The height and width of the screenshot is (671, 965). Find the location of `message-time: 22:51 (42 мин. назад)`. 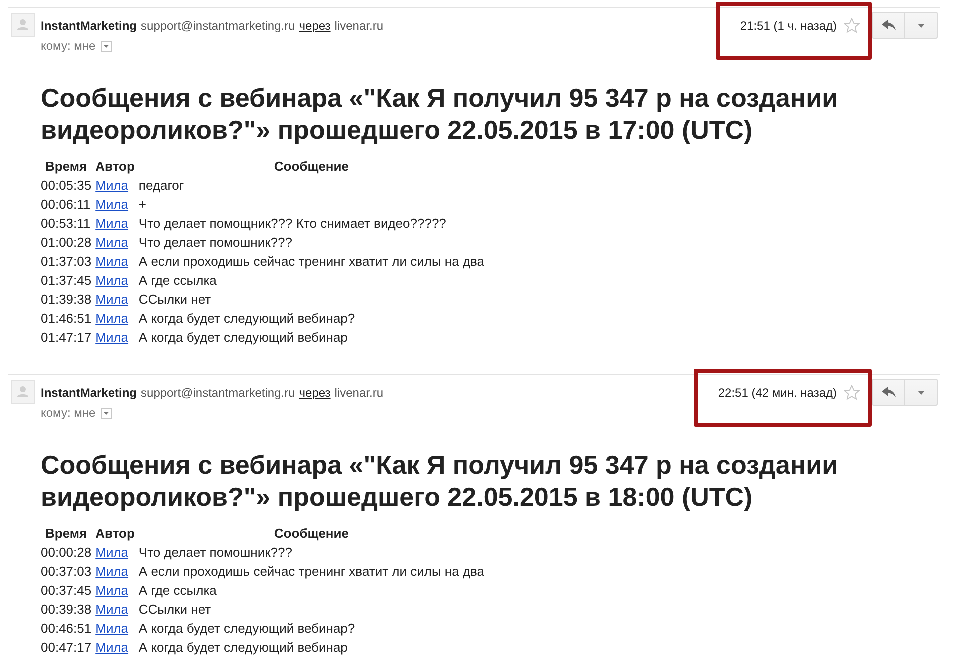

message-time: 22:51 (42 мин. назад) is located at coordinates (777, 393).